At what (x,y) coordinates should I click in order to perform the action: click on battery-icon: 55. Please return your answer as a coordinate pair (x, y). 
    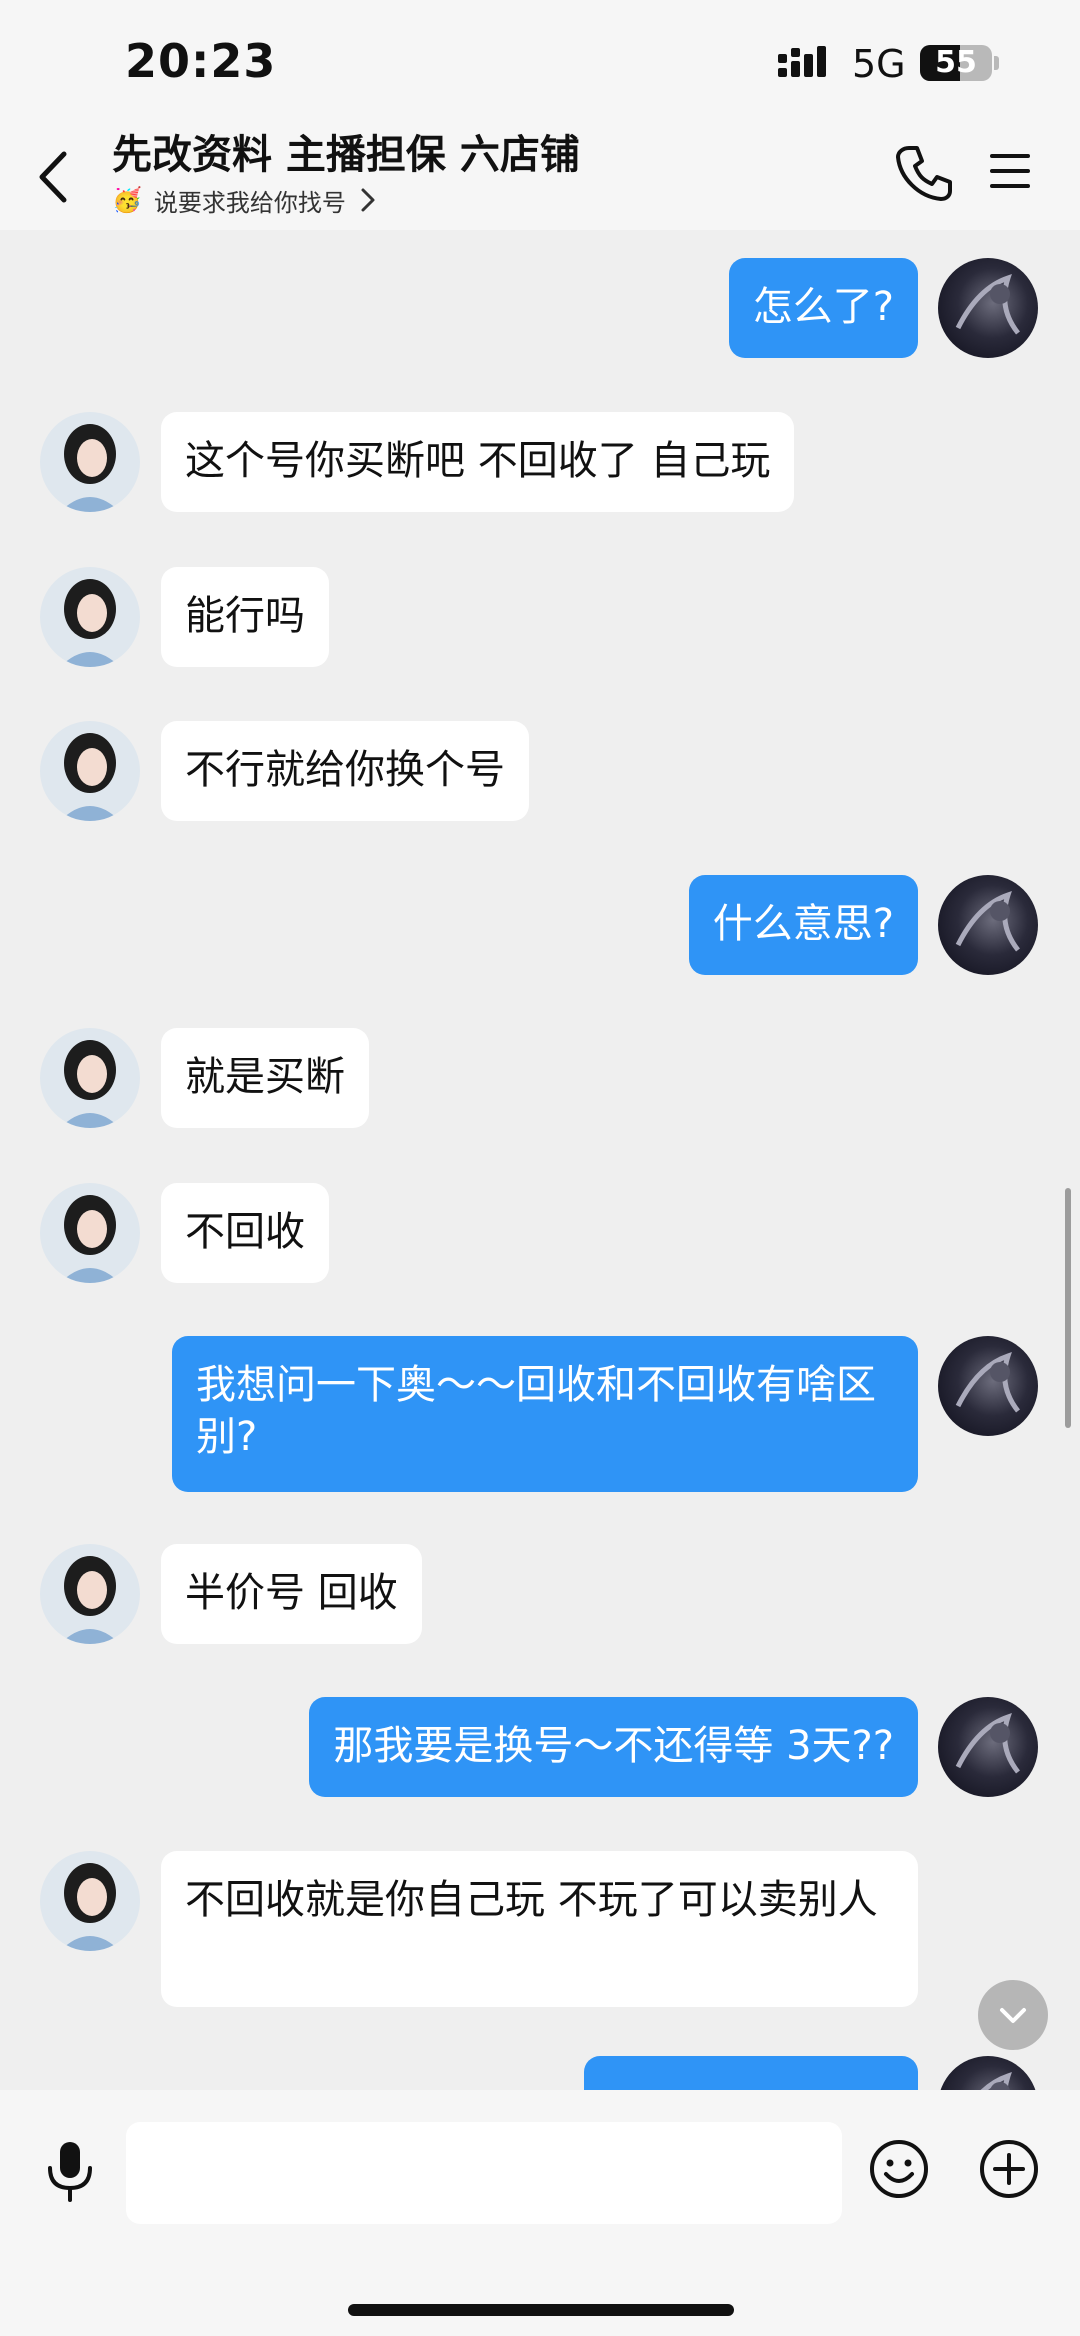
    Looking at the image, I should click on (956, 63).